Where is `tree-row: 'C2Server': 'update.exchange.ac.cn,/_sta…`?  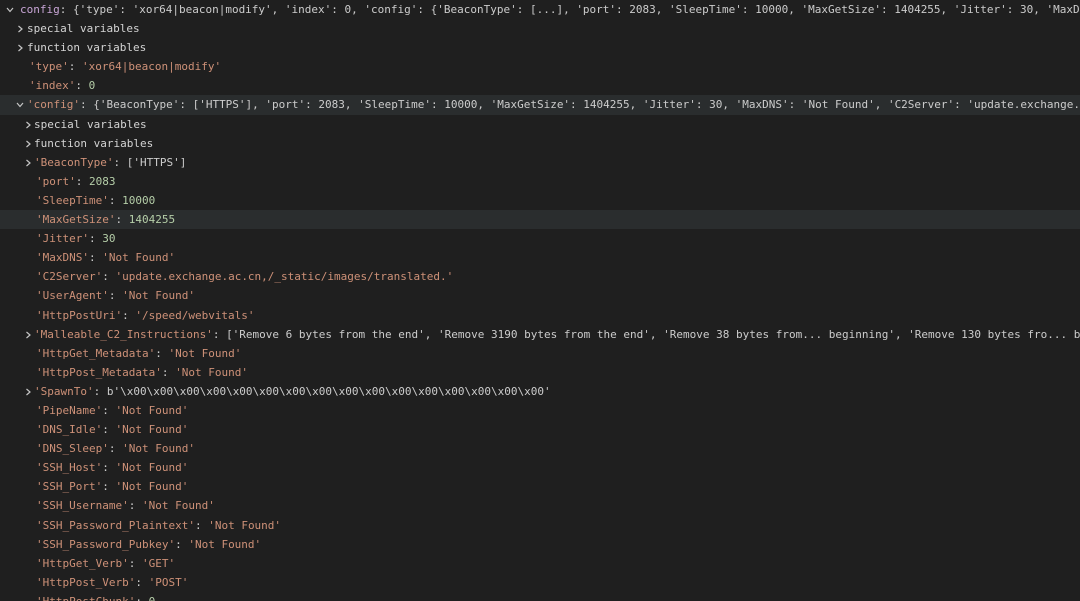 tree-row: 'C2Server': 'update.exchange.ac.cn,/_sta… is located at coordinates (540, 276).